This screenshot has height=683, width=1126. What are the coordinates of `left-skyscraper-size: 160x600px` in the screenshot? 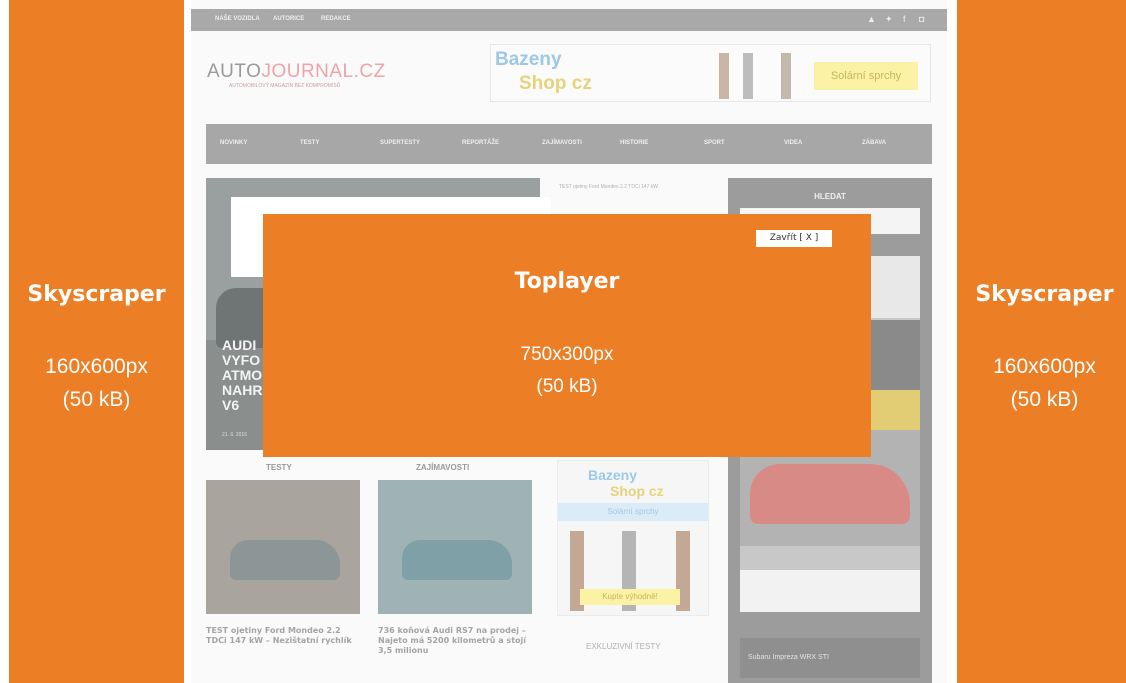 It's located at (96, 366).